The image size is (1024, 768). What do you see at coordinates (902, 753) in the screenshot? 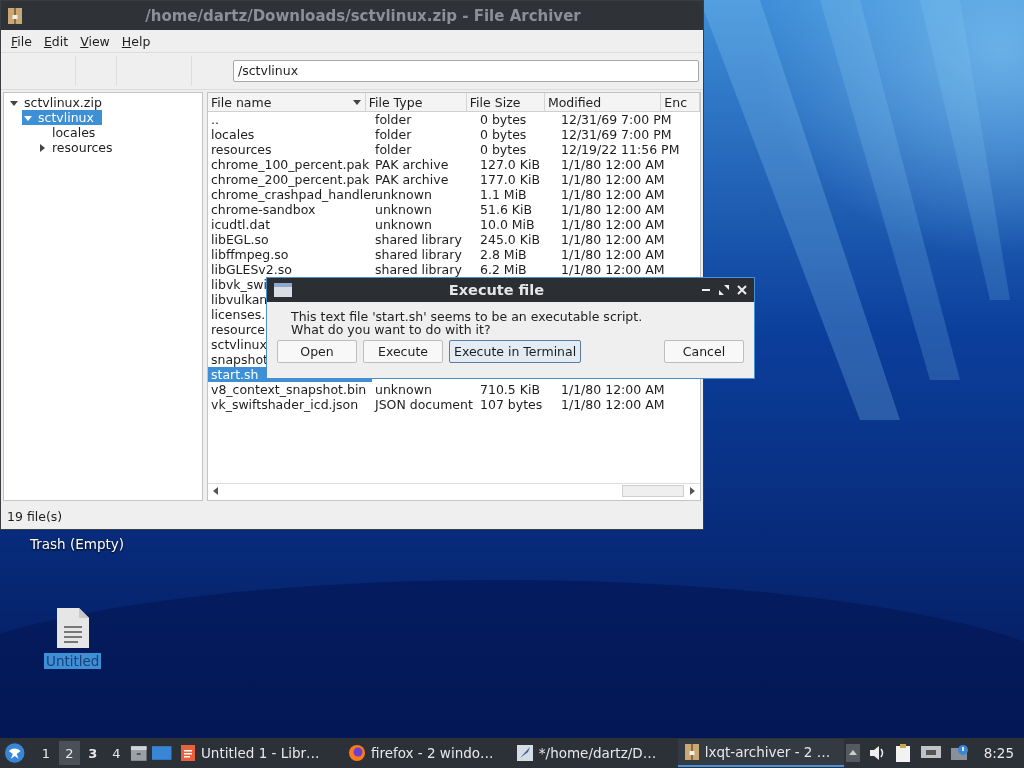
I see `clipboard-icon` at bounding box center [902, 753].